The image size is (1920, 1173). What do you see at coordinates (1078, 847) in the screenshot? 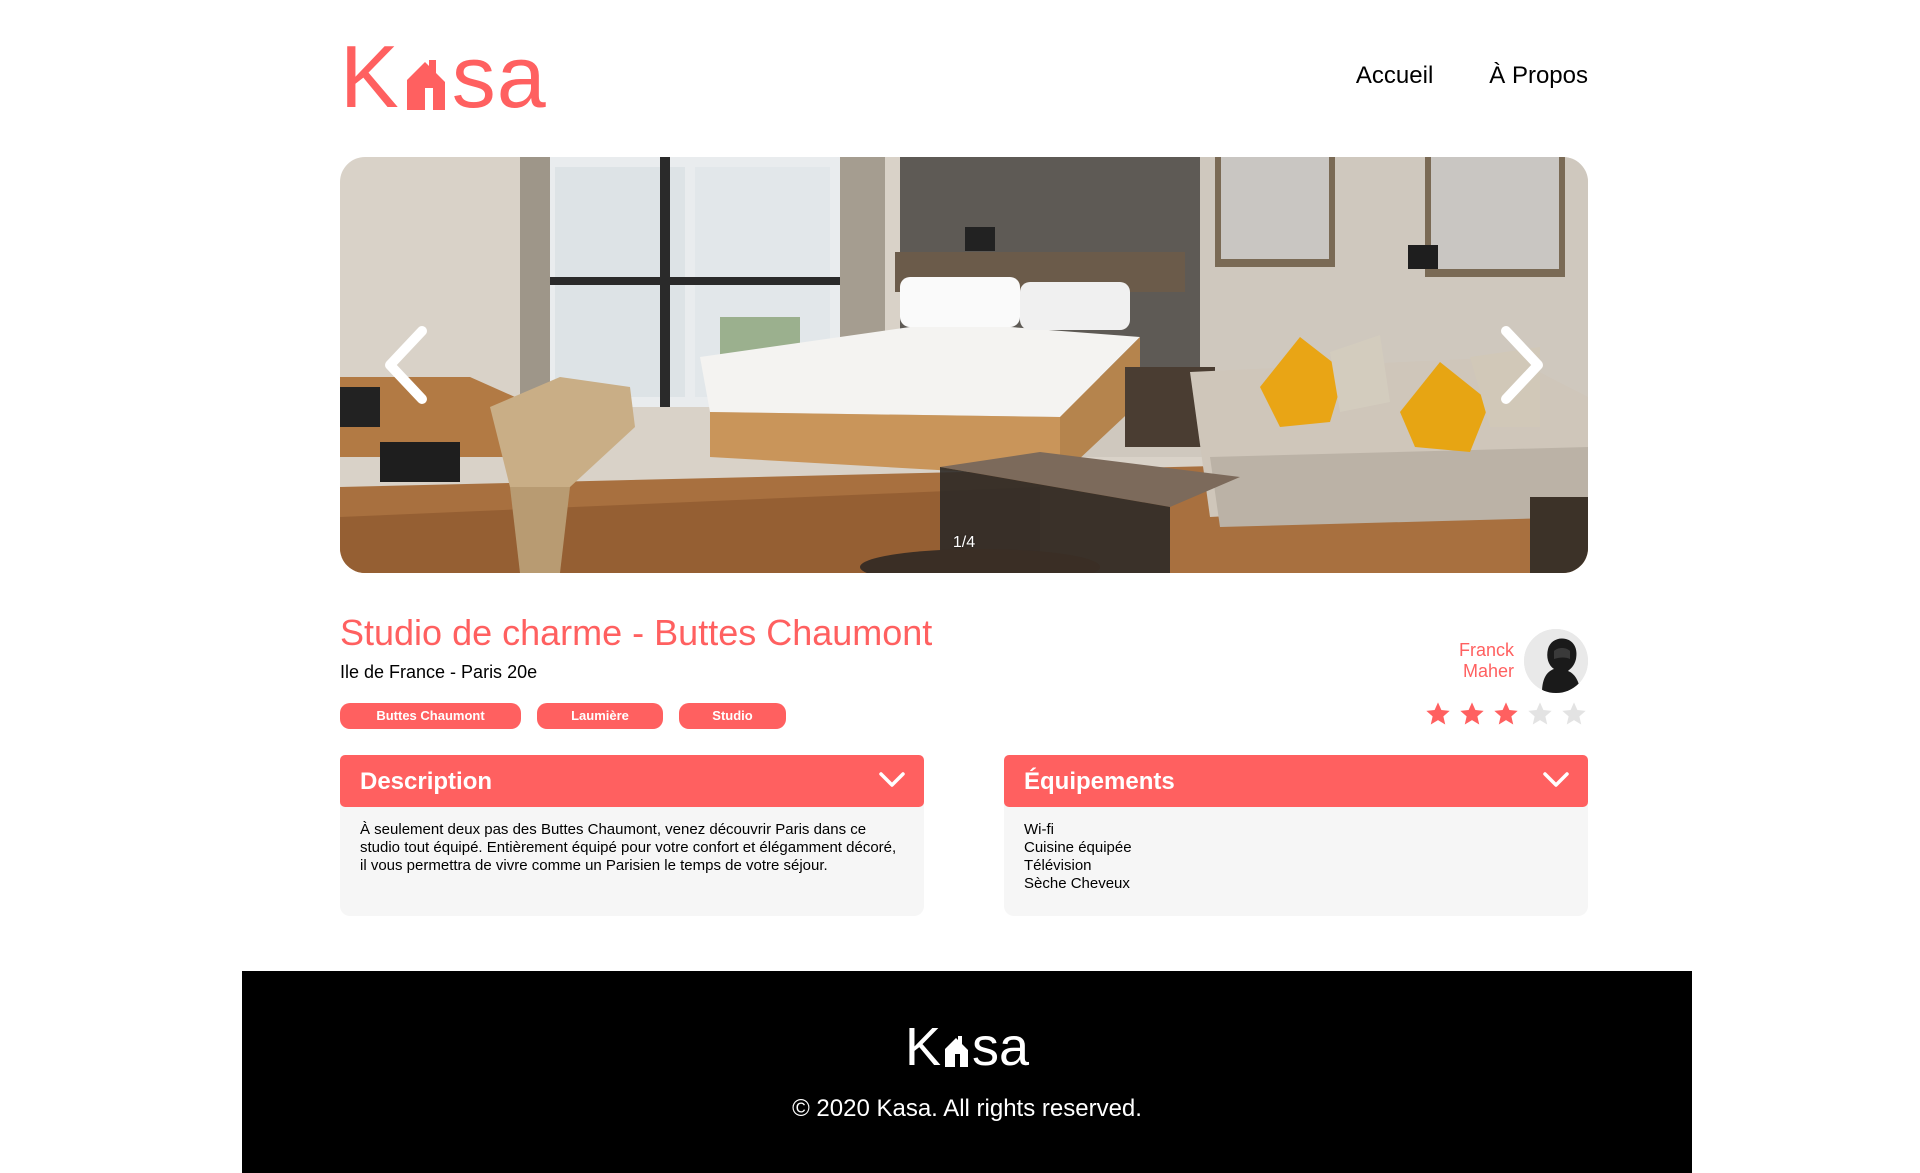
I see `list-item: Cuisine équipée` at bounding box center [1078, 847].